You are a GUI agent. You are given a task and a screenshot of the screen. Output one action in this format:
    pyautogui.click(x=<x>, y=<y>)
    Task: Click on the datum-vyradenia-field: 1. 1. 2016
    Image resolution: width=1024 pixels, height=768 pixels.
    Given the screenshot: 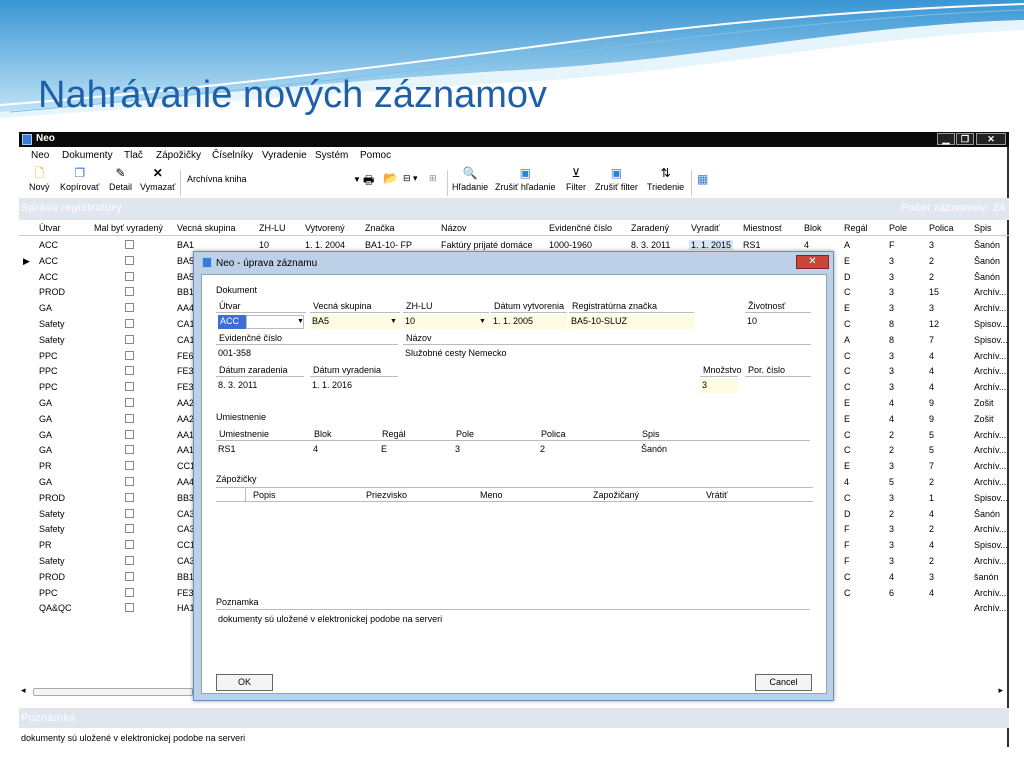 What is the action you would take?
    pyautogui.click(x=354, y=386)
    